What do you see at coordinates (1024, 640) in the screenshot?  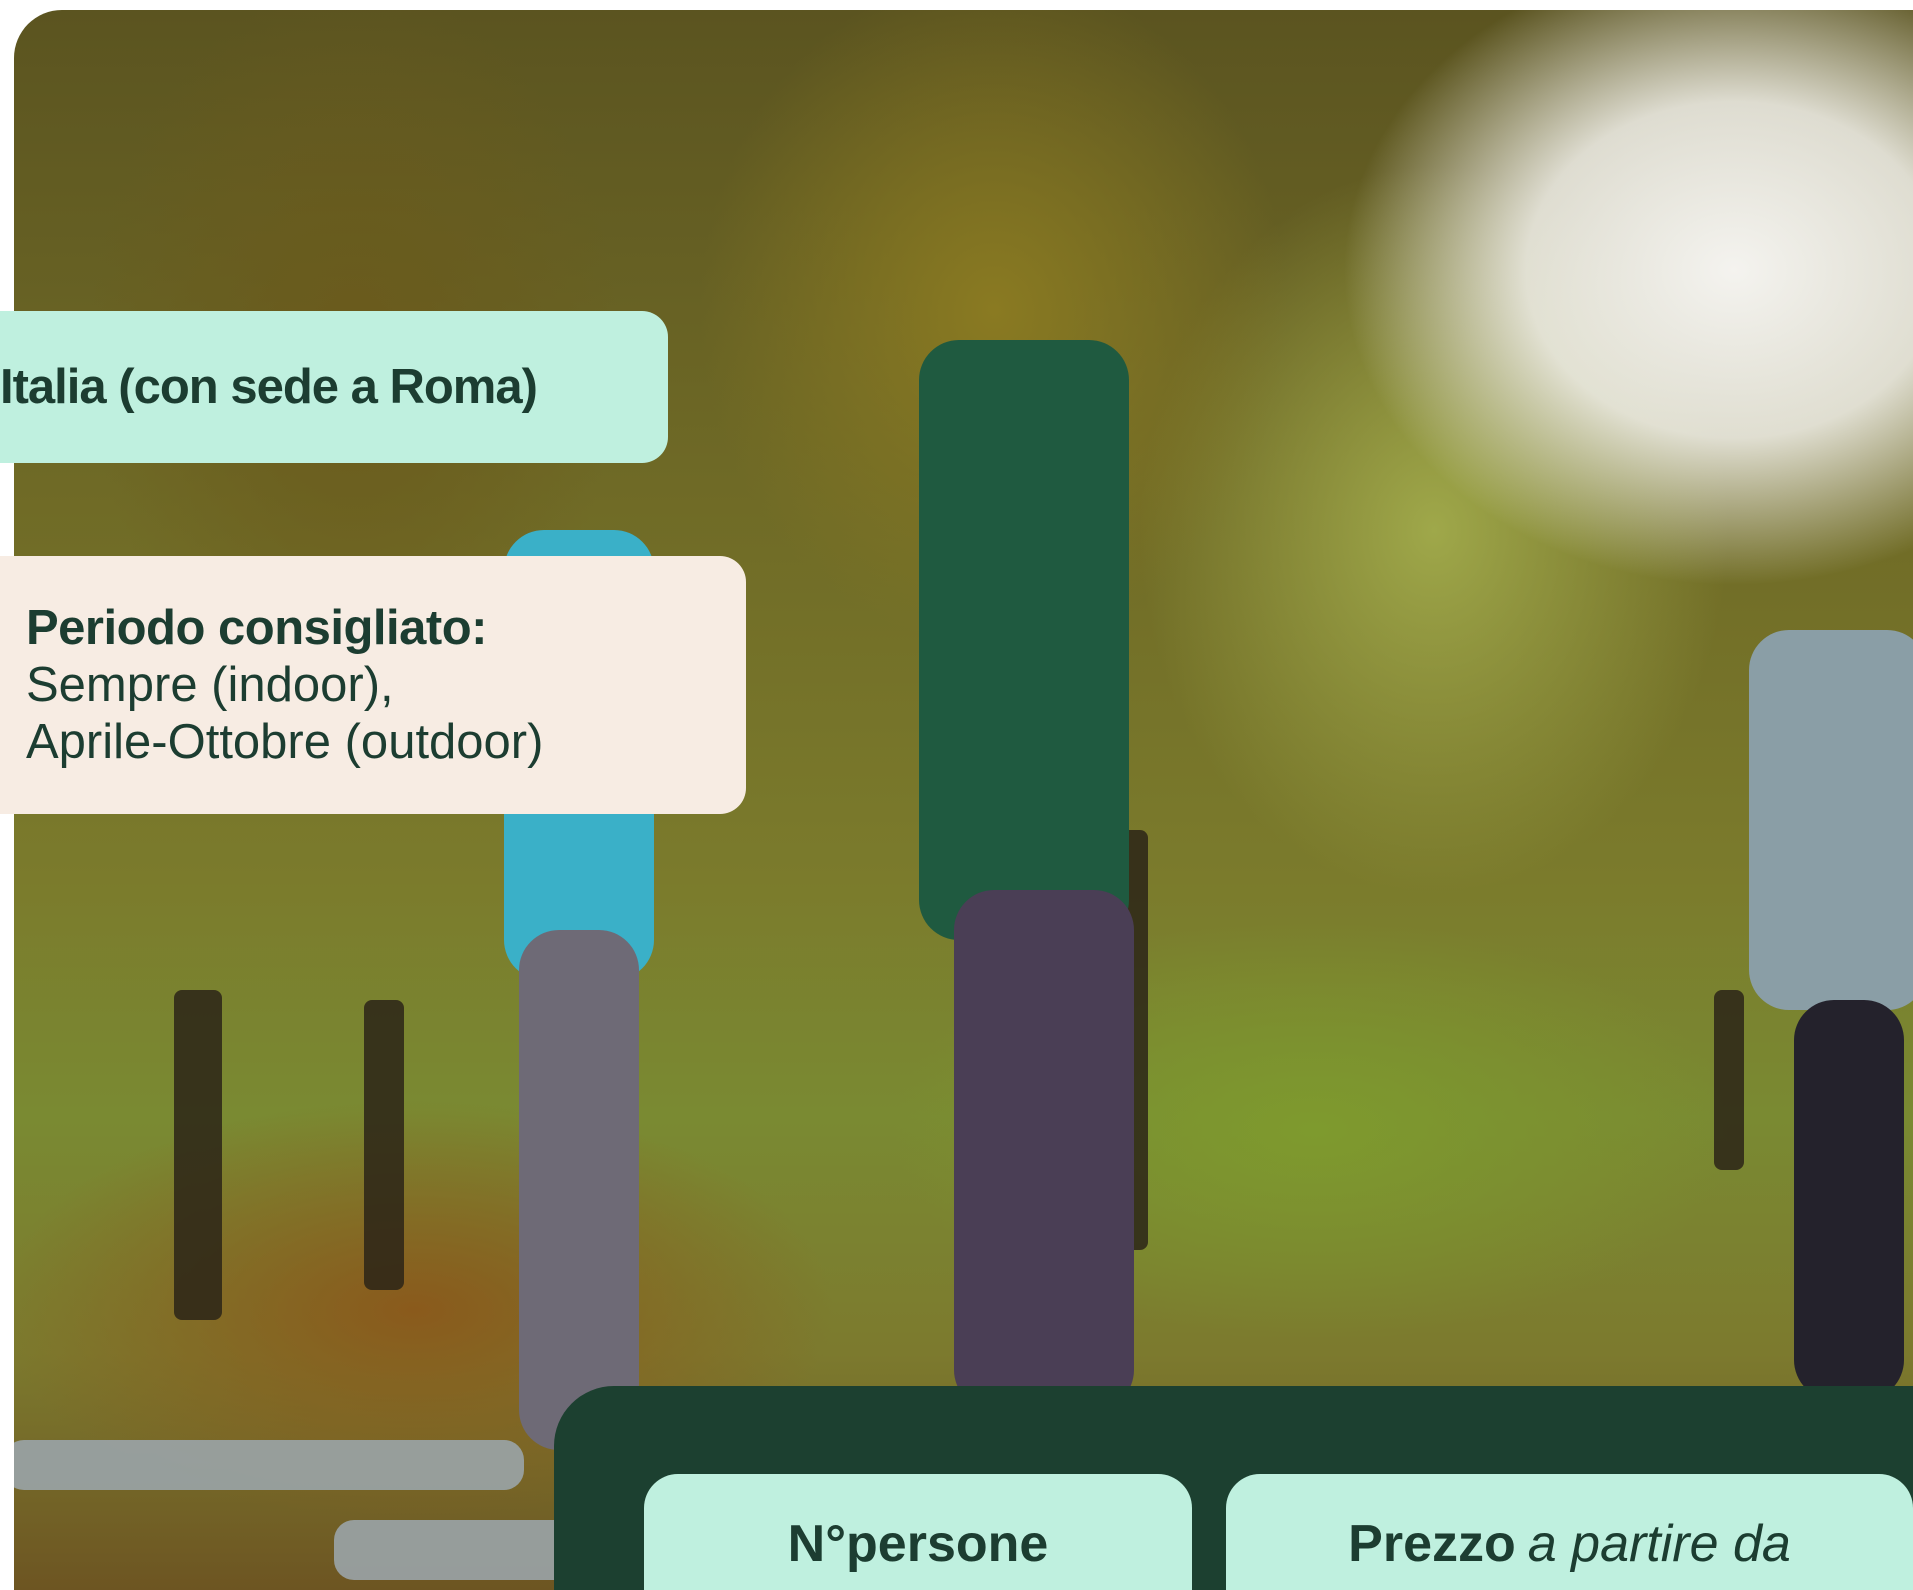 I see `person-center` at bounding box center [1024, 640].